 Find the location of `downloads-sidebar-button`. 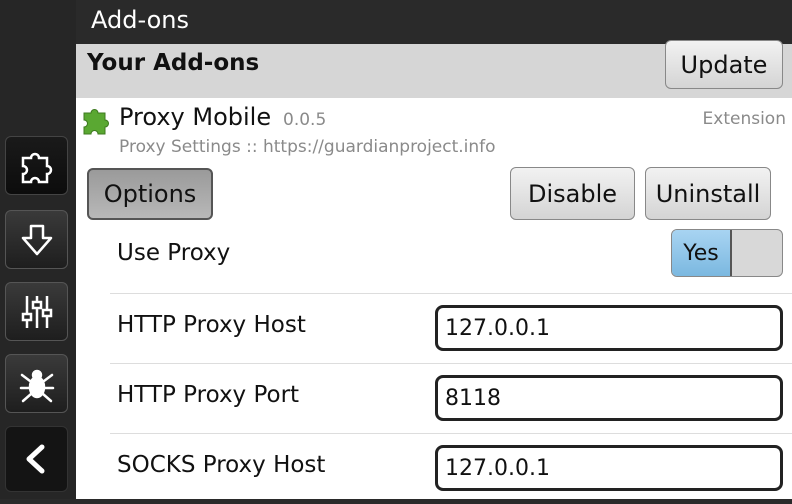

downloads-sidebar-button is located at coordinates (36, 239).